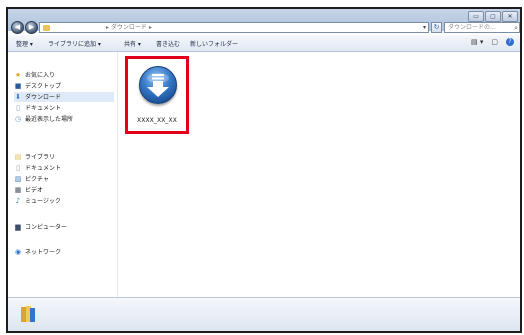 The width and height of the screenshot is (524, 335). I want to click on sidebar-item-label: ネットワーク, so click(43, 252).